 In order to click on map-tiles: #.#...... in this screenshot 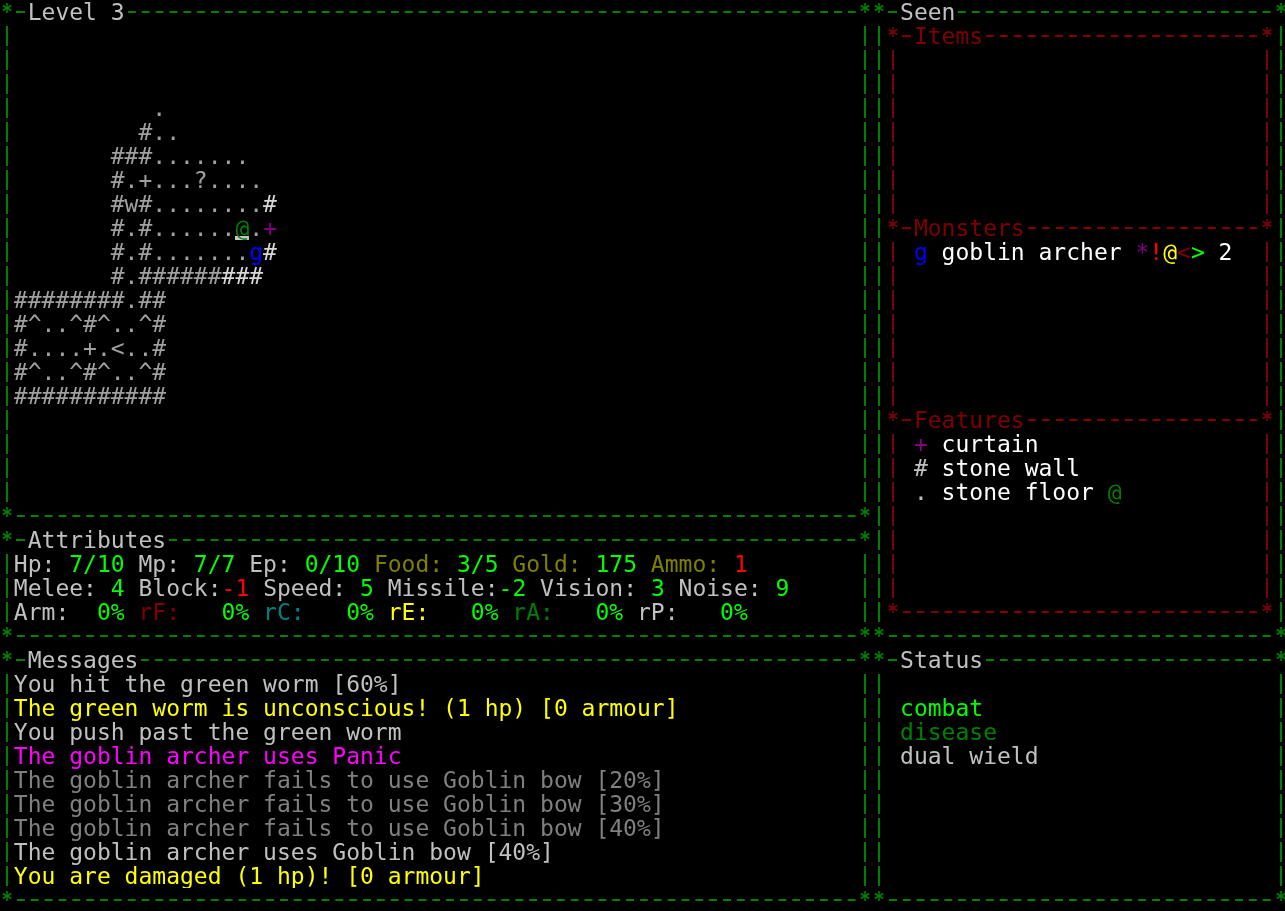, I will do `click(124, 228)`.